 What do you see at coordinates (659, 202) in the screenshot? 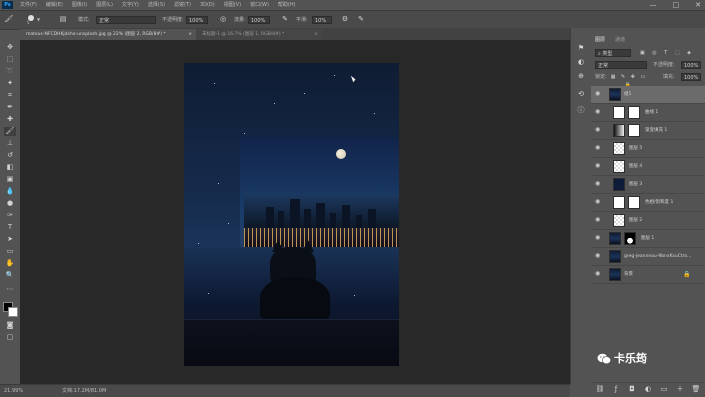
I see `layer-name: 色相/饱和度 1` at bounding box center [659, 202].